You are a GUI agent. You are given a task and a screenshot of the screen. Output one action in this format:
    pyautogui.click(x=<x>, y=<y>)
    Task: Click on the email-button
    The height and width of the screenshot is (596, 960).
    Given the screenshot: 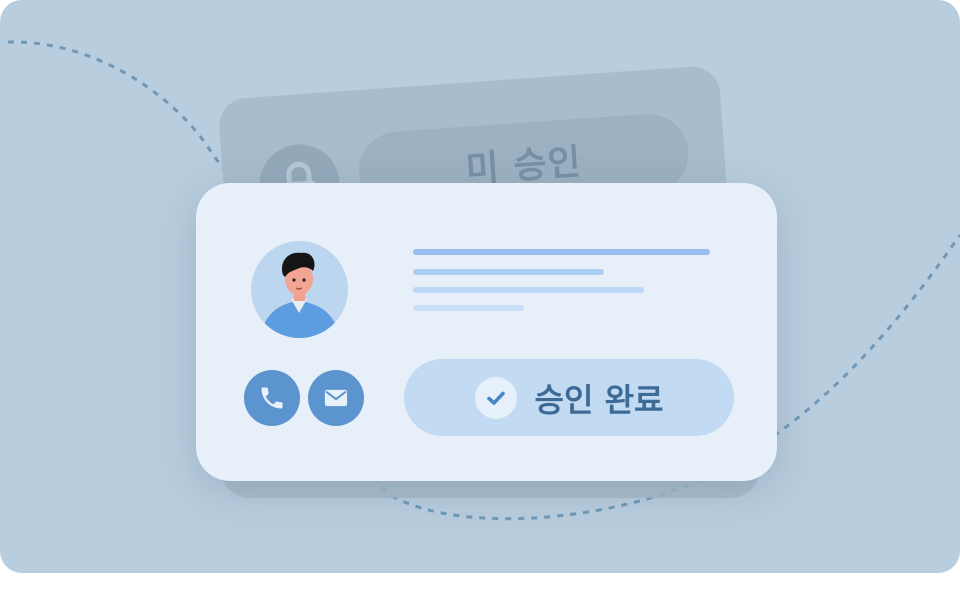 What is the action you would take?
    pyautogui.click(x=336, y=398)
    